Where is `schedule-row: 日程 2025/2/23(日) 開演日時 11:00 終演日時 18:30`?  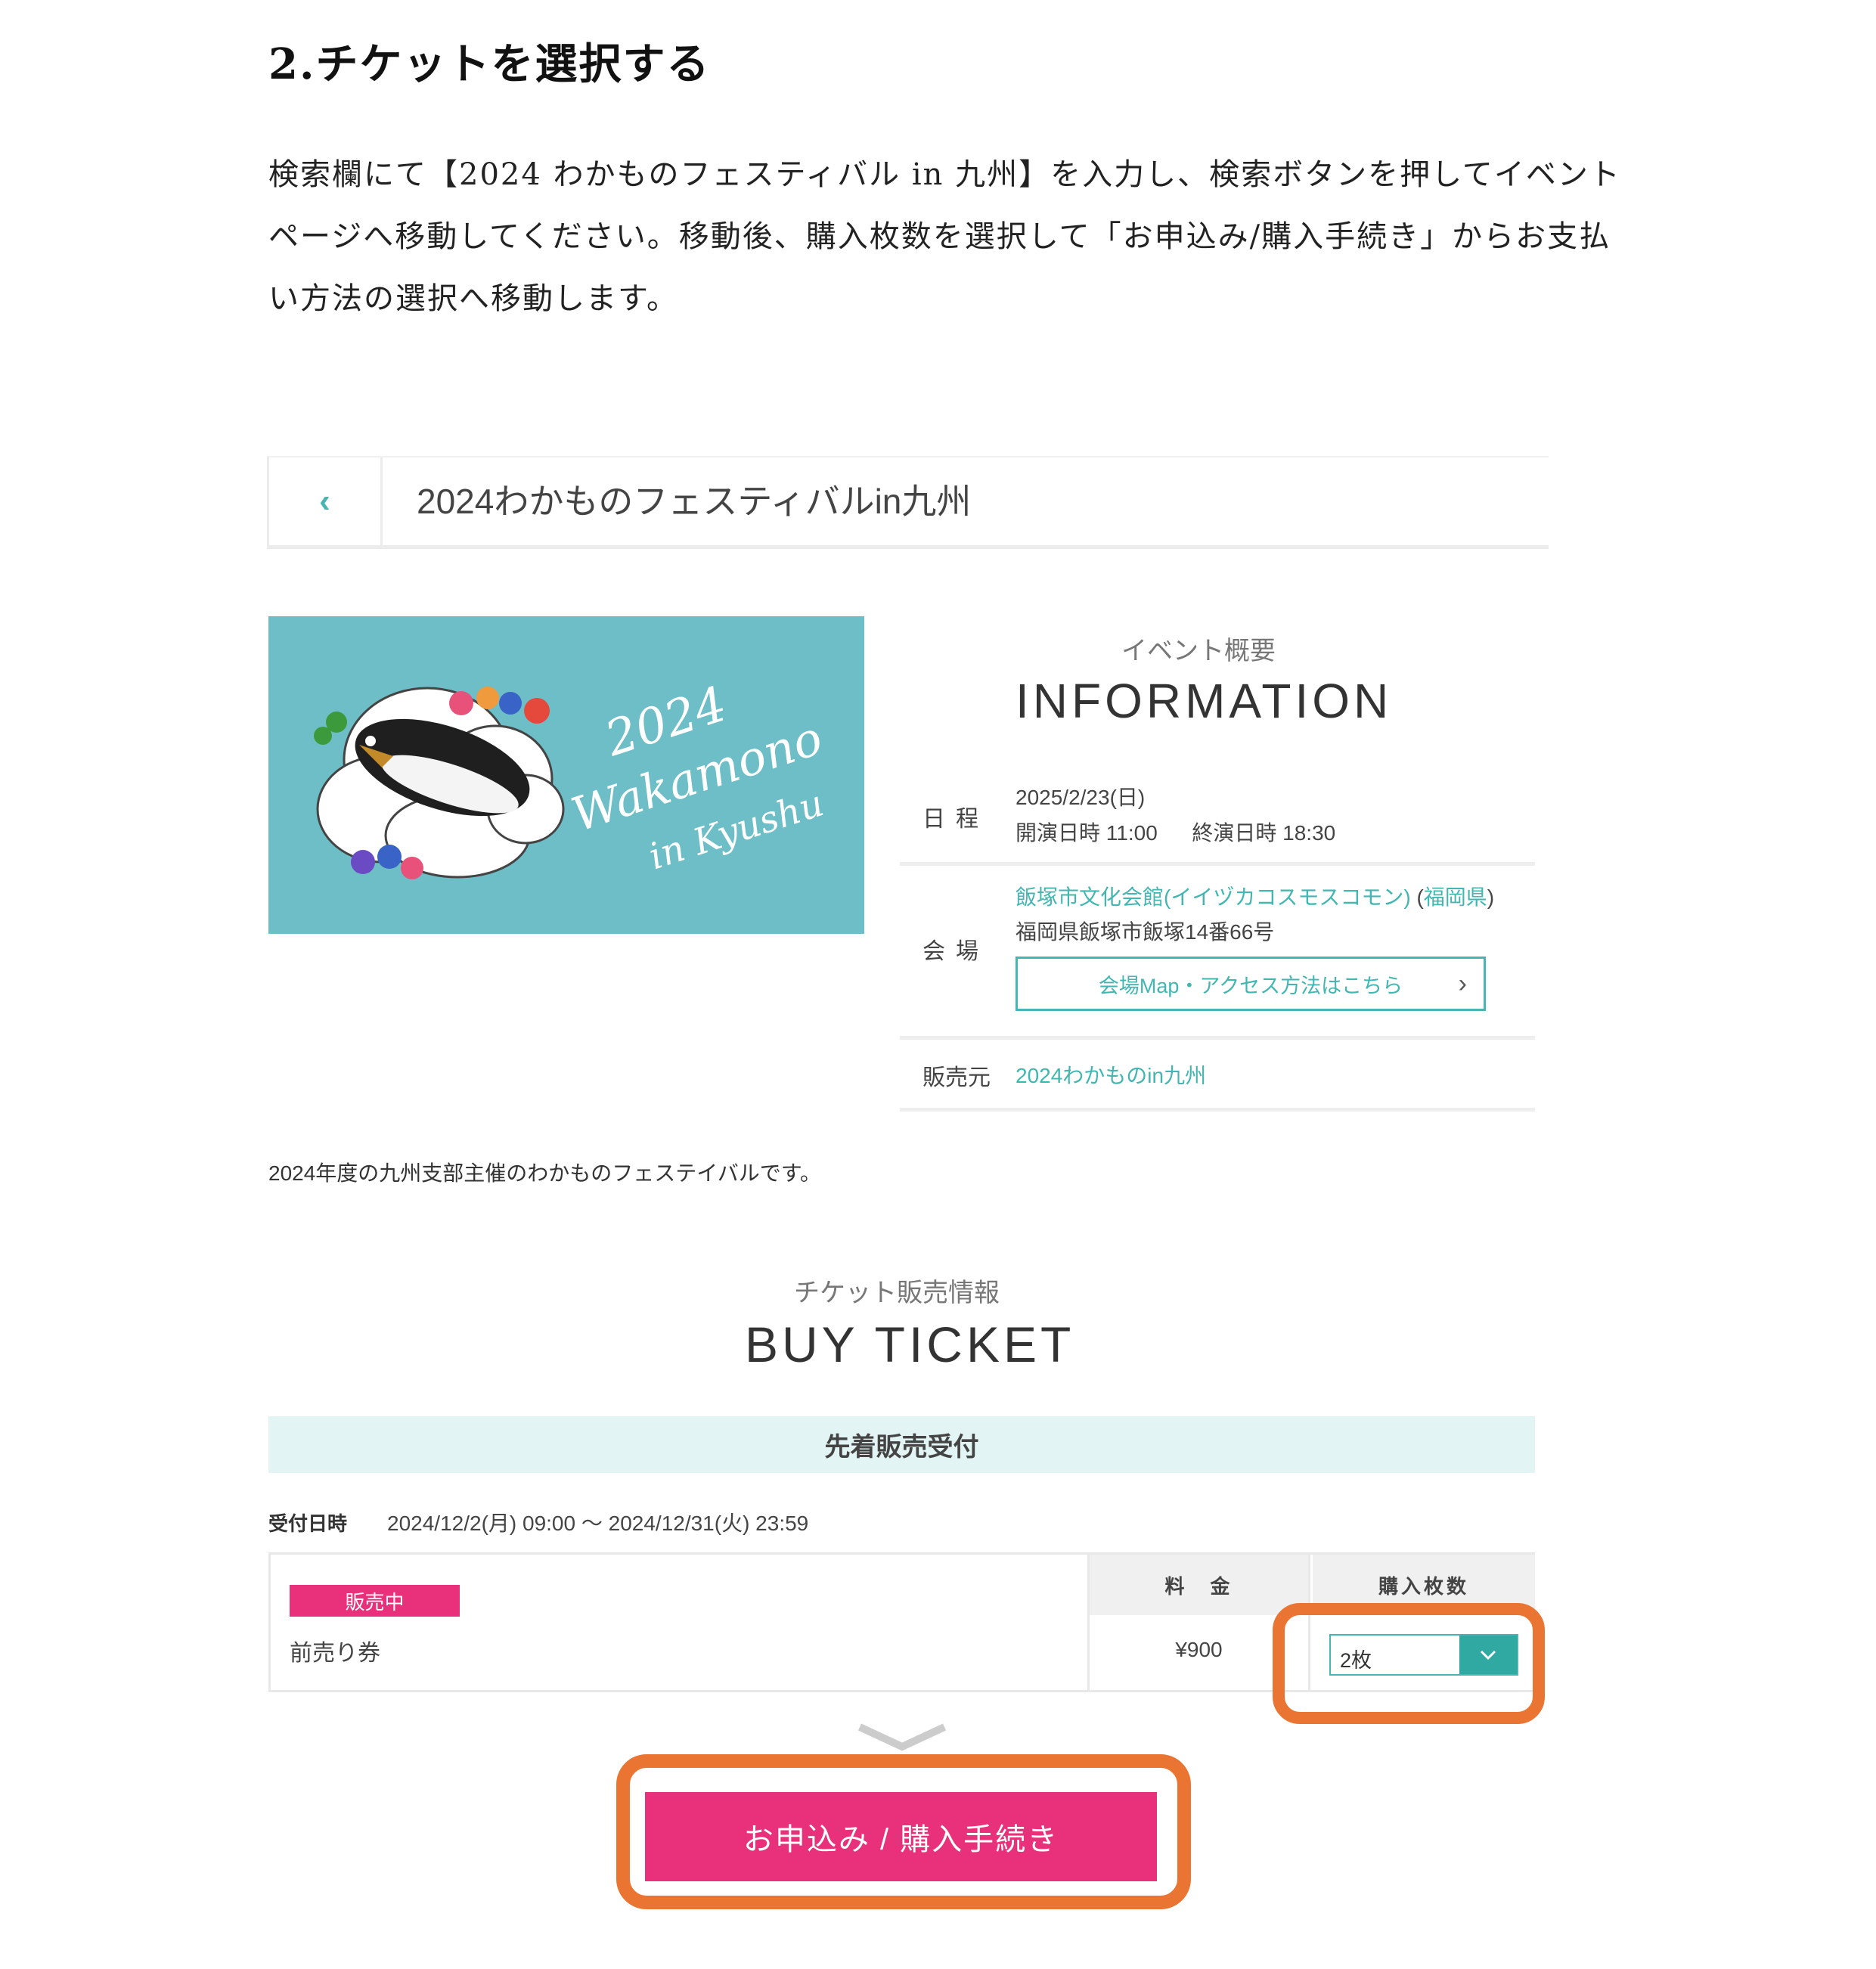
schedule-row: 日程 2025/2/23(日) 開演日時 11:00 終演日時 18:30 is located at coordinates (1217, 815).